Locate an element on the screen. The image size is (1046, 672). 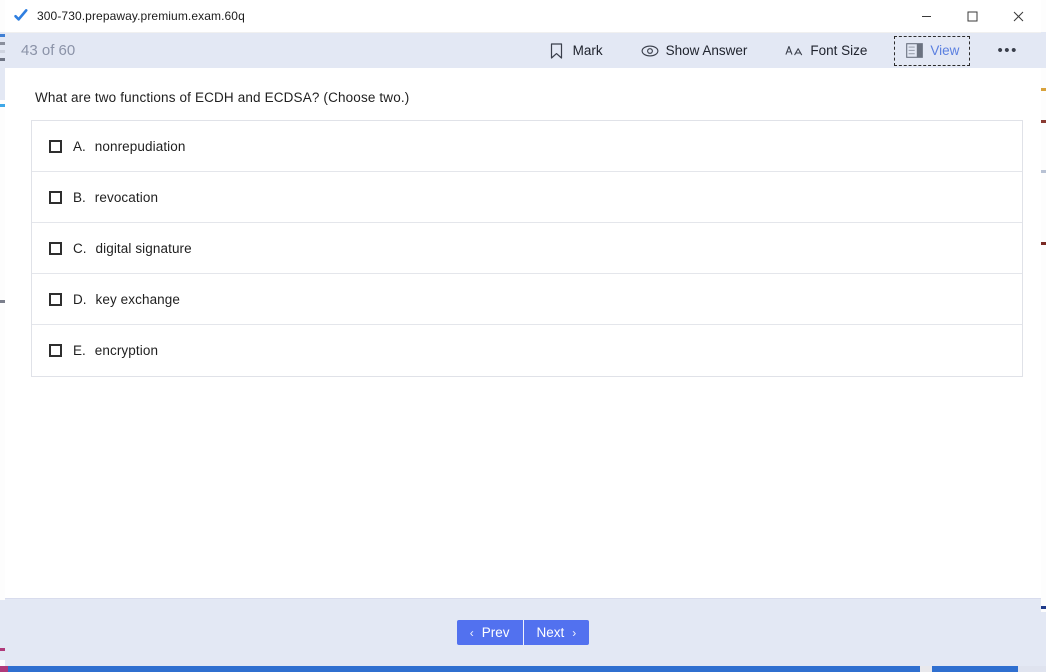
view-button: View is located at coordinates (932, 50).